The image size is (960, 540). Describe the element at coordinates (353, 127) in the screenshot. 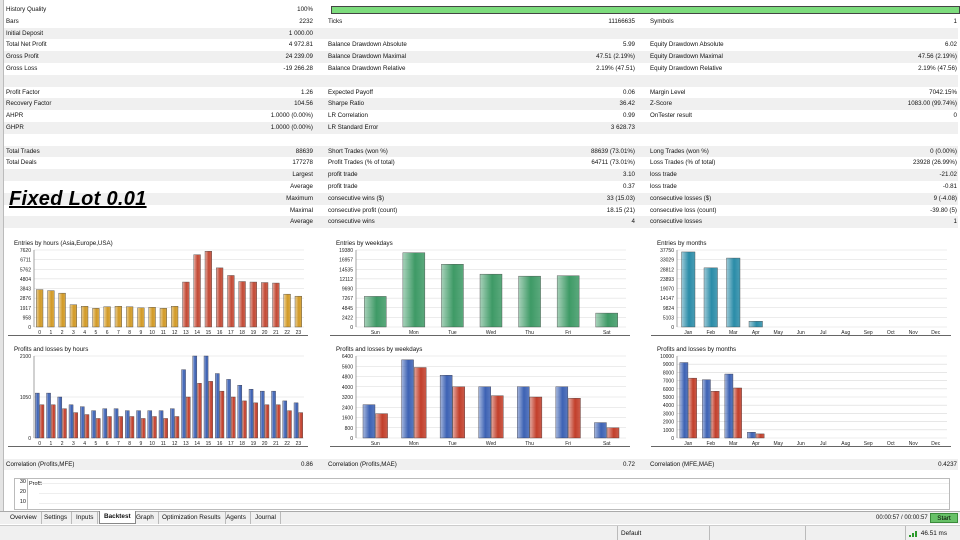

I see `stat-label: LR Standard Error` at that location.